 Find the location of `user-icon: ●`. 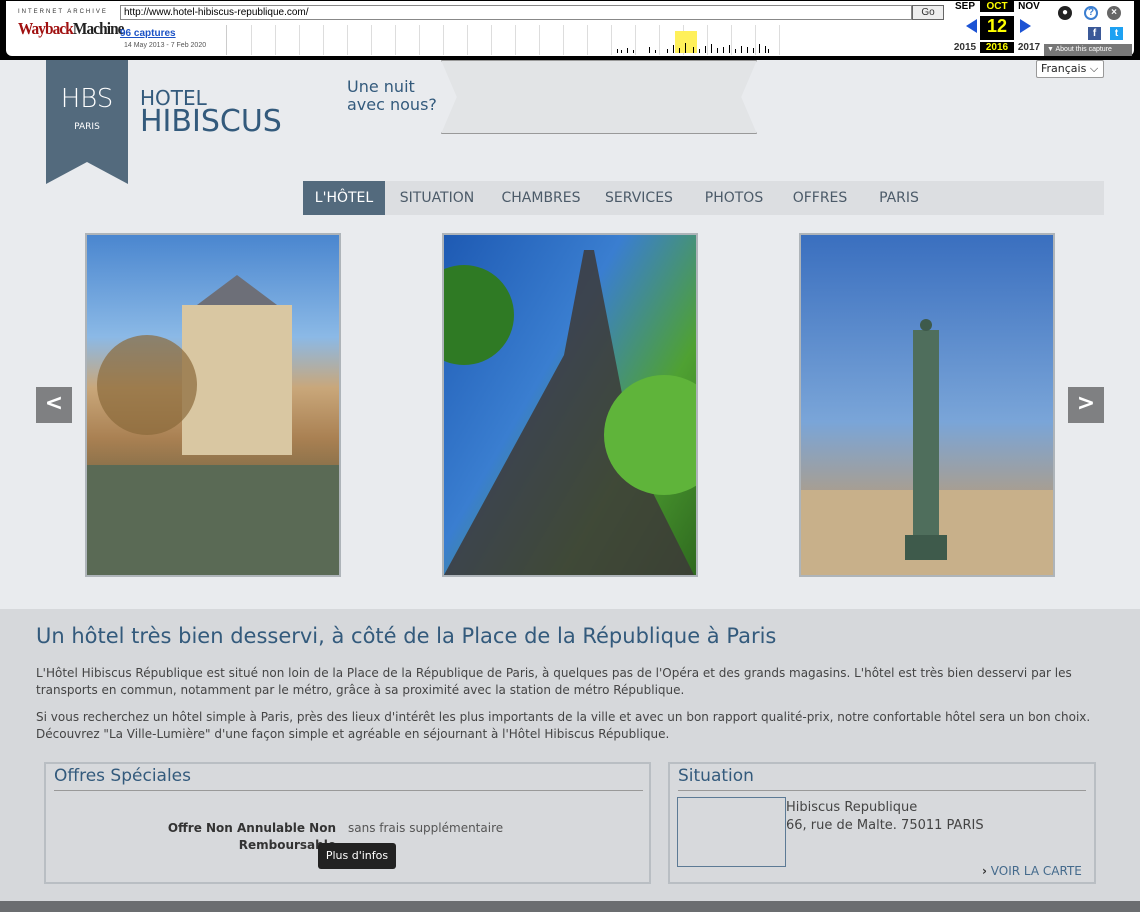

user-icon: ● is located at coordinates (1065, 13).